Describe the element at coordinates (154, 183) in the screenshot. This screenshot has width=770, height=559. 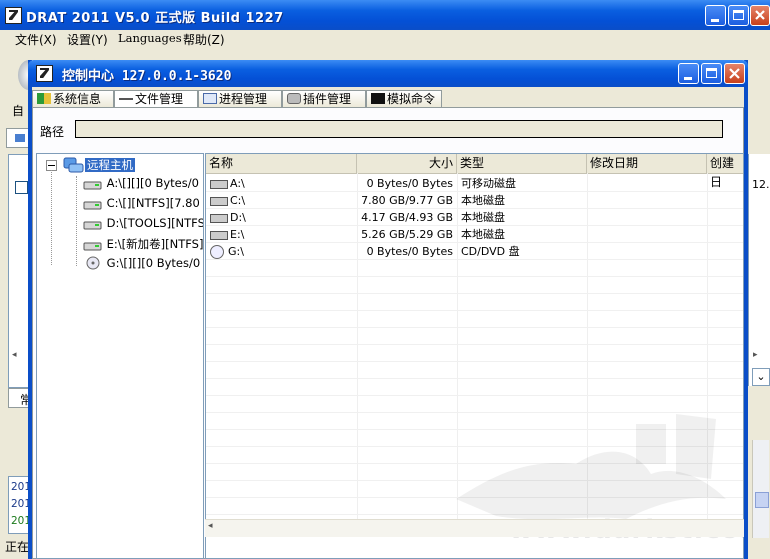
I see `tree-drive-label: A:\[][][0 Bytes/0 Bytes]` at that location.